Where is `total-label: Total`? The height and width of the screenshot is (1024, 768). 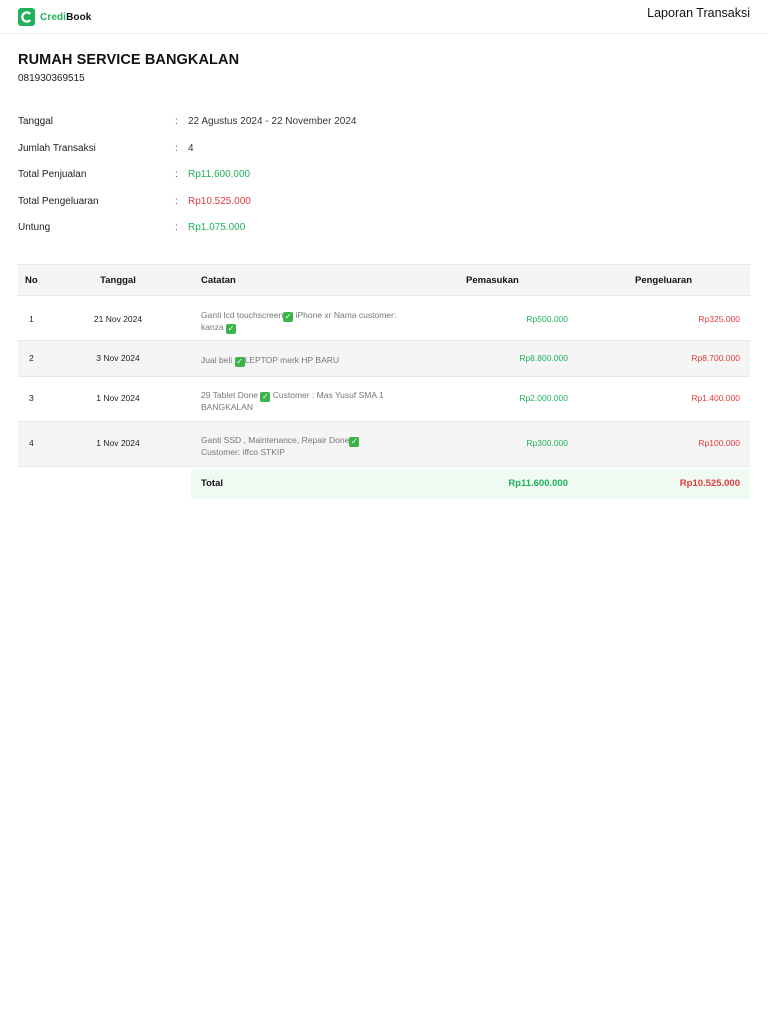 total-label: Total is located at coordinates (212, 483).